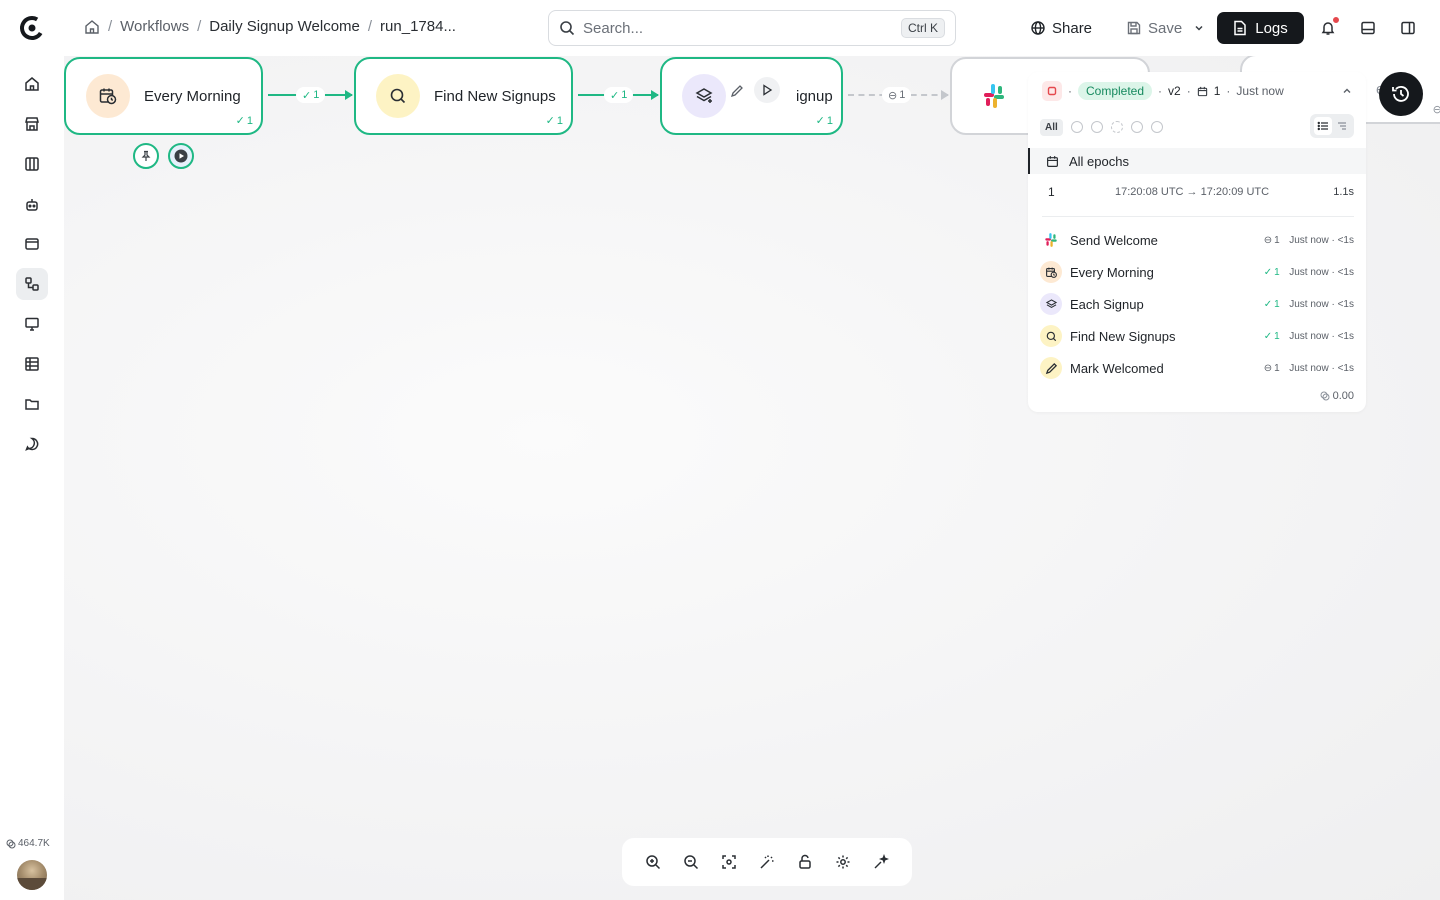 Image resolution: width=1440 pixels, height=900 pixels. What do you see at coordinates (32, 444) in the screenshot?
I see `chat-icon` at bounding box center [32, 444].